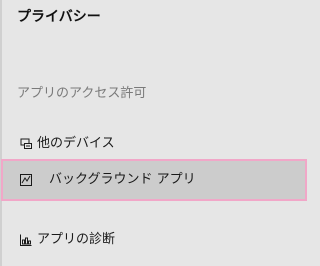  I want to click on nav-item-label: アプリの診断, so click(76, 239).